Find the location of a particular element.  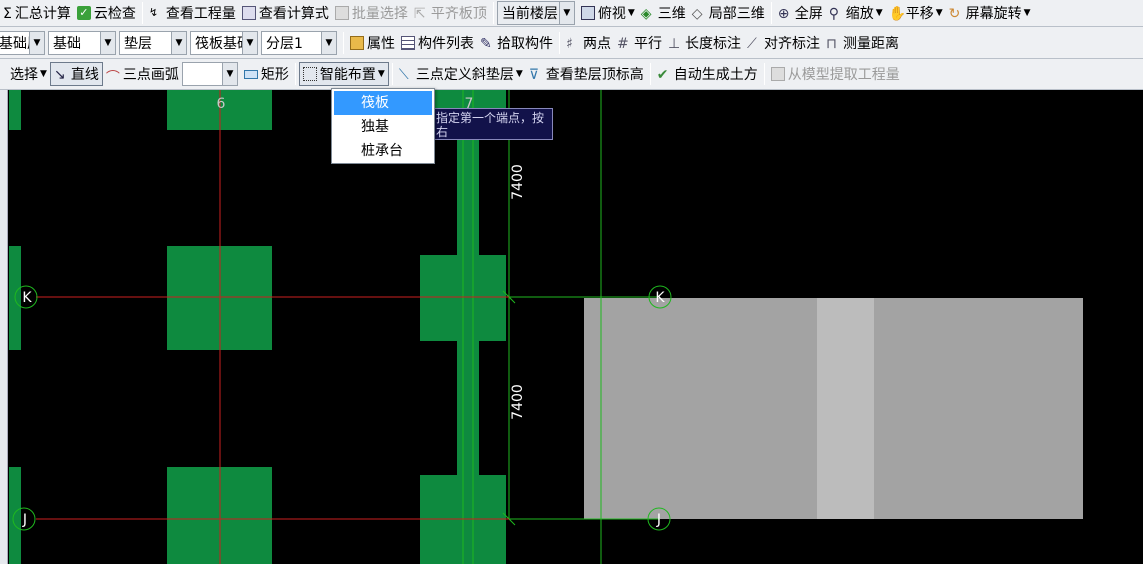

batch-select-label: 批量选择 is located at coordinates (379, 14).